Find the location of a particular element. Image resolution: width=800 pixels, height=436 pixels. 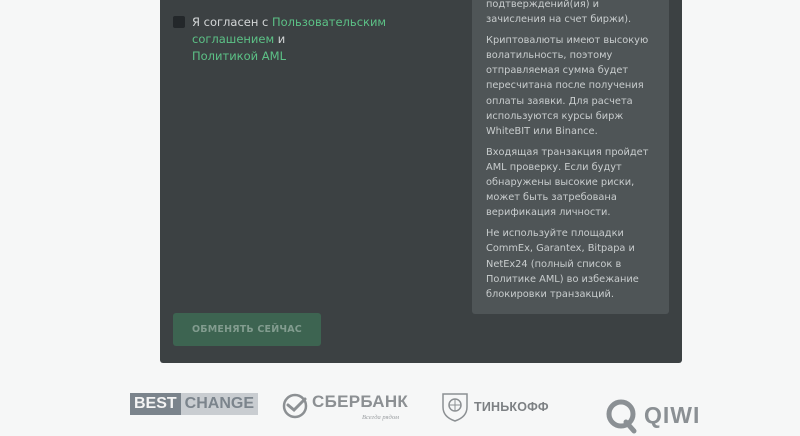

qiwi-q-icon is located at coordinates (621, 416).